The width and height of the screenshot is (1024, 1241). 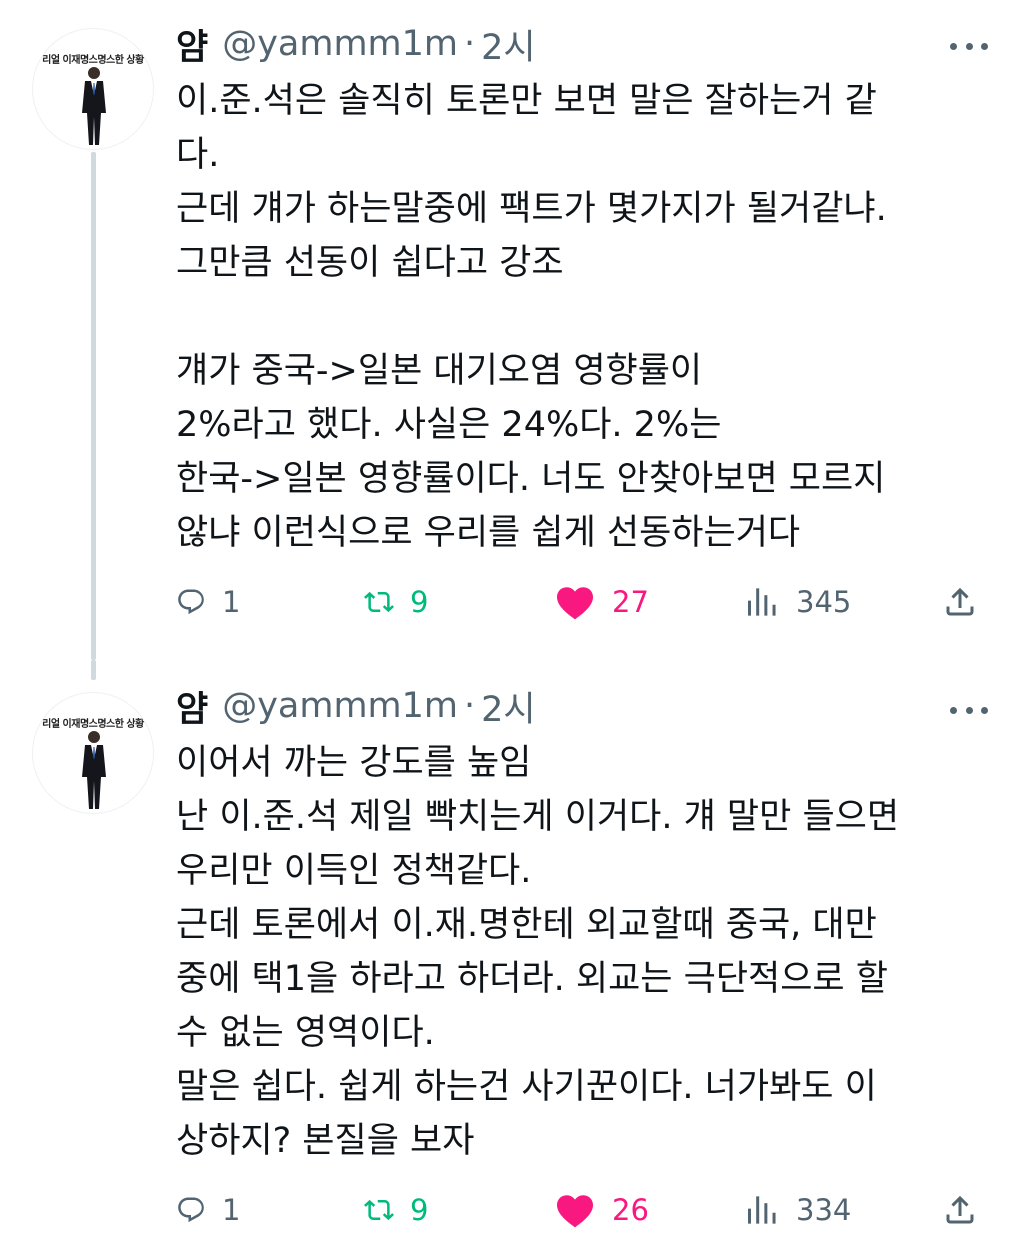 I want to click on views-button: 345, so click(x=798, y=602).